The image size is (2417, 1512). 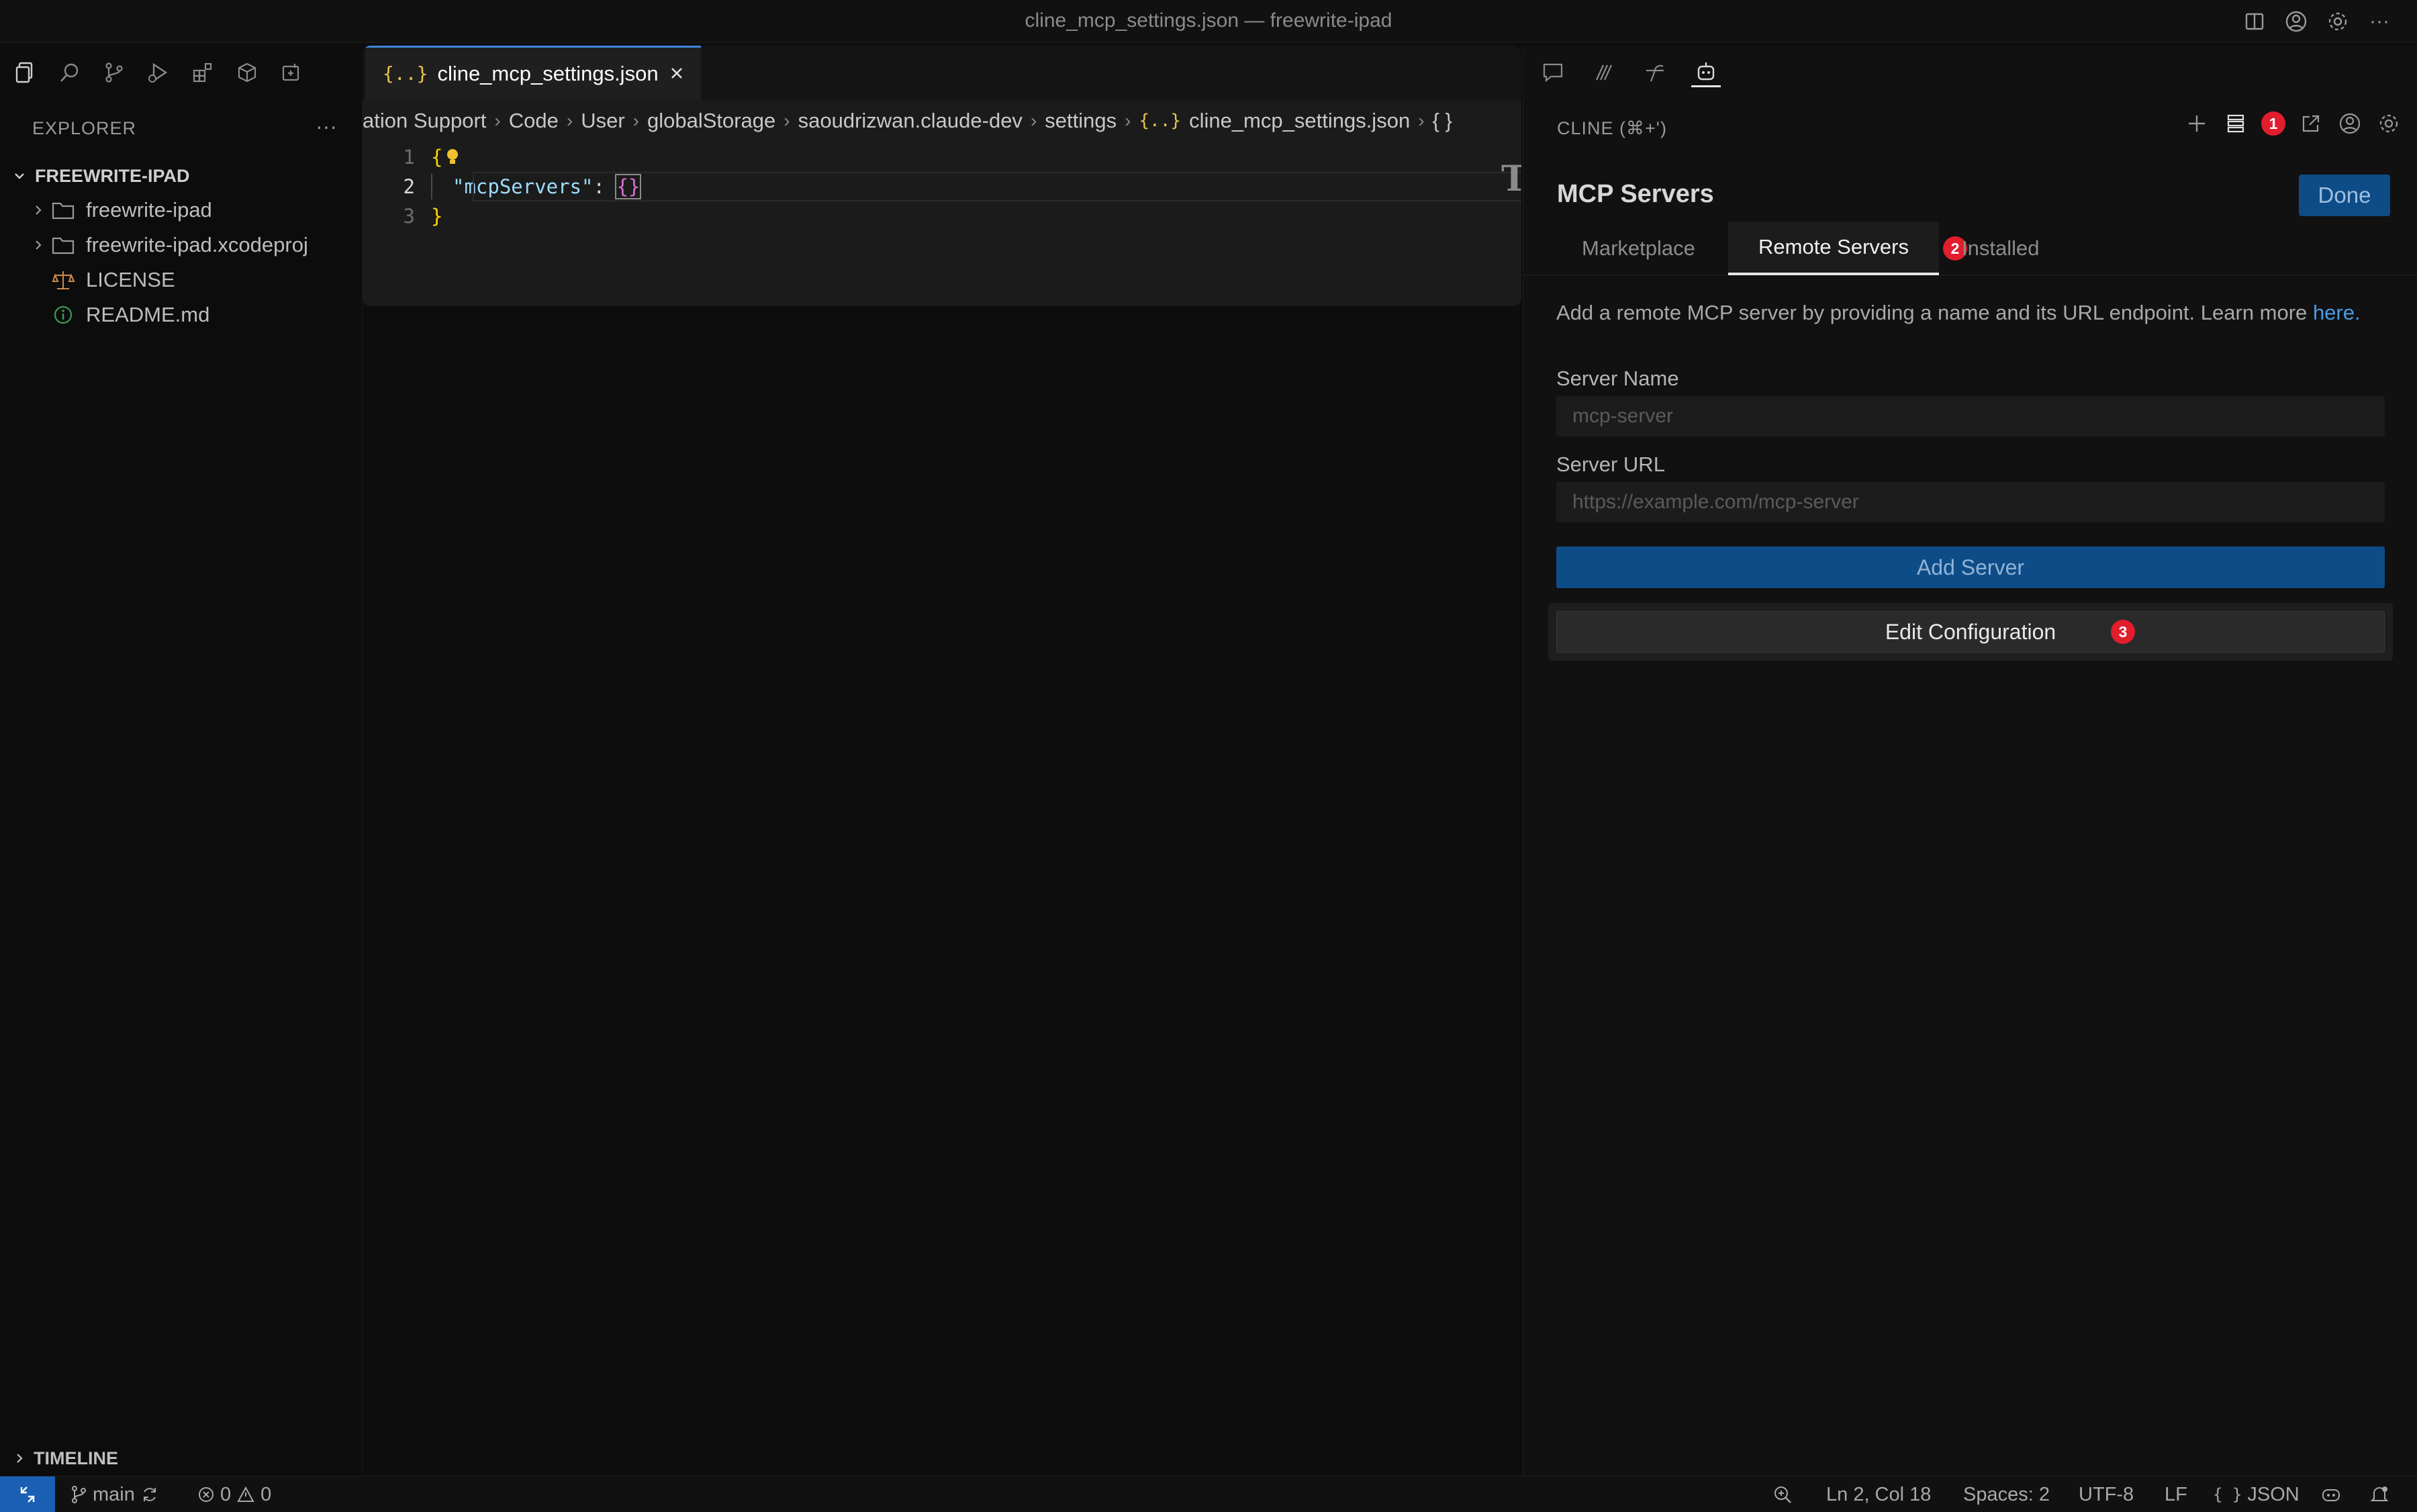 I want to click on tree-item-file: README.md, so click(x=182, y=315).